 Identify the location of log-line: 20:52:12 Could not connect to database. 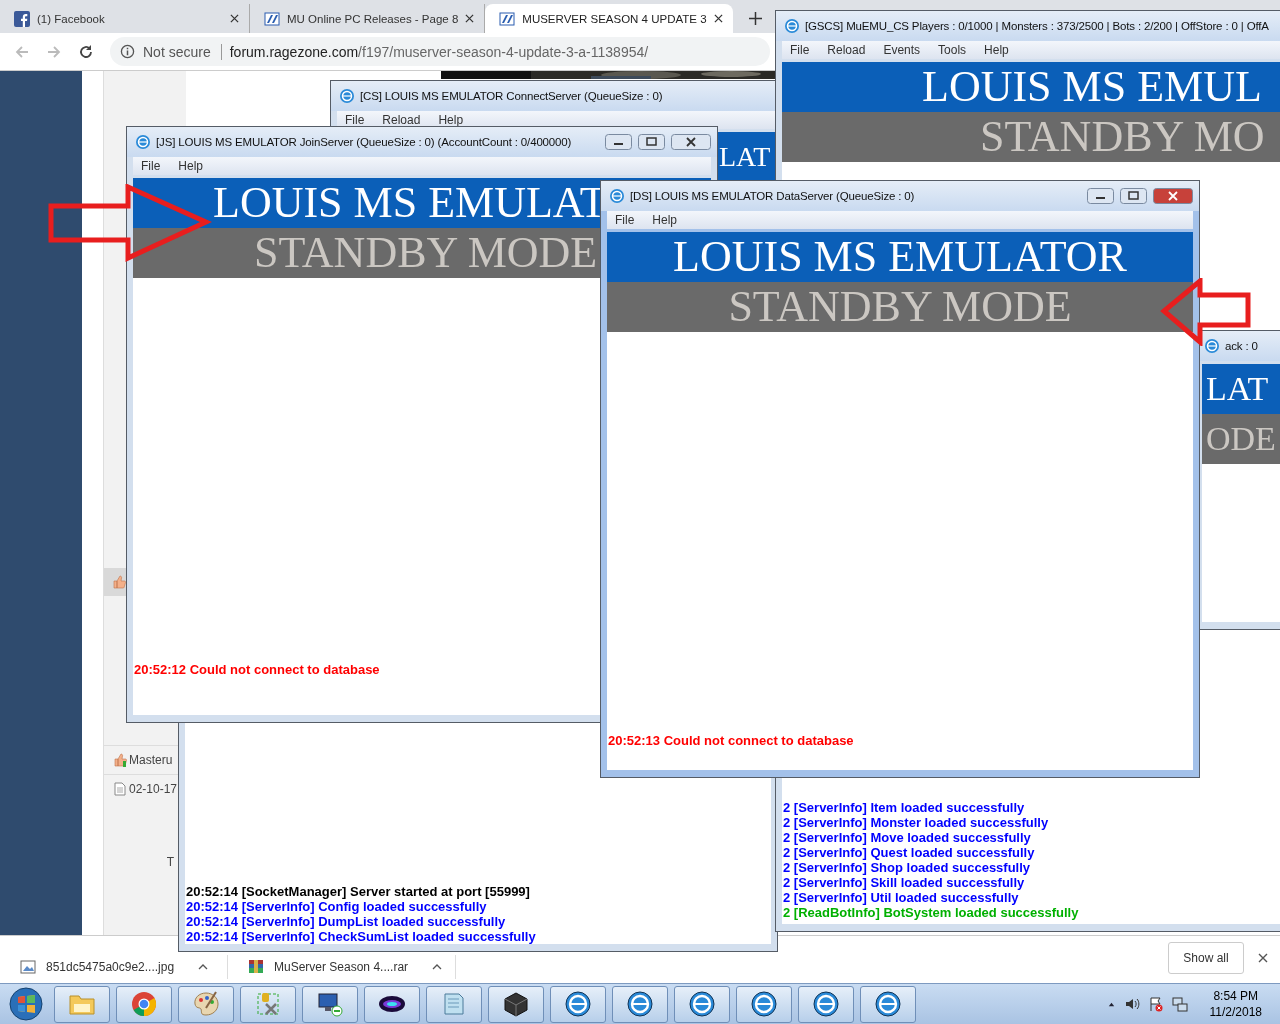
(257, 669).